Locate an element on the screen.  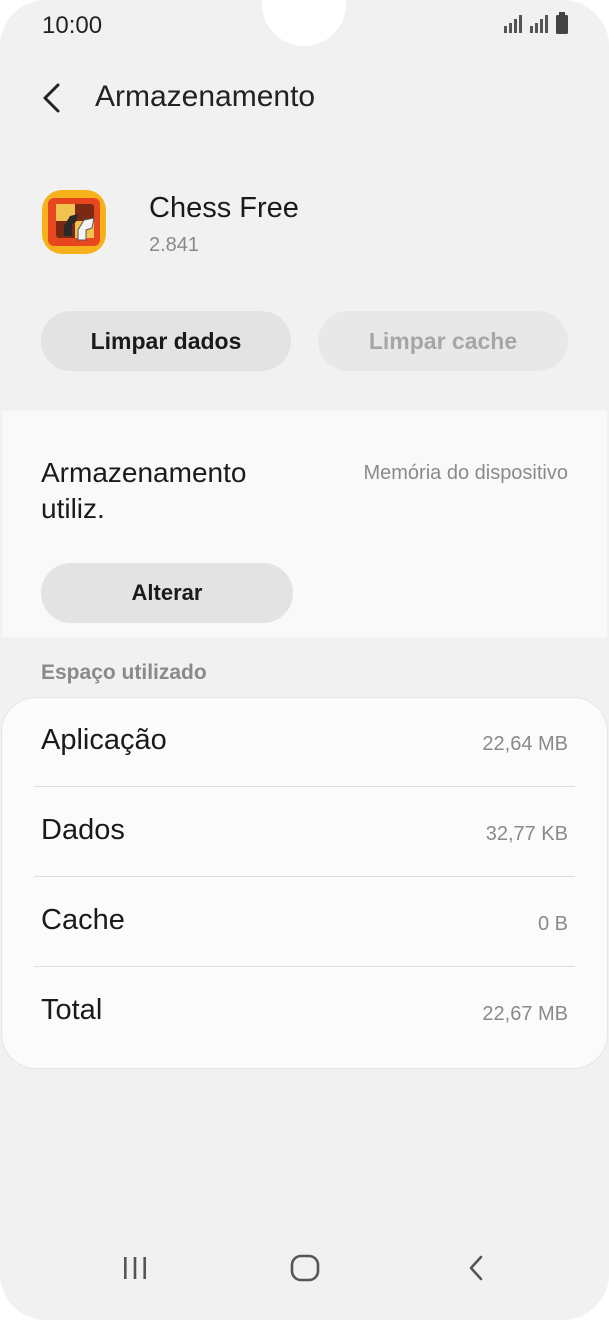
camera-notch is located at coordinates (304, 23).